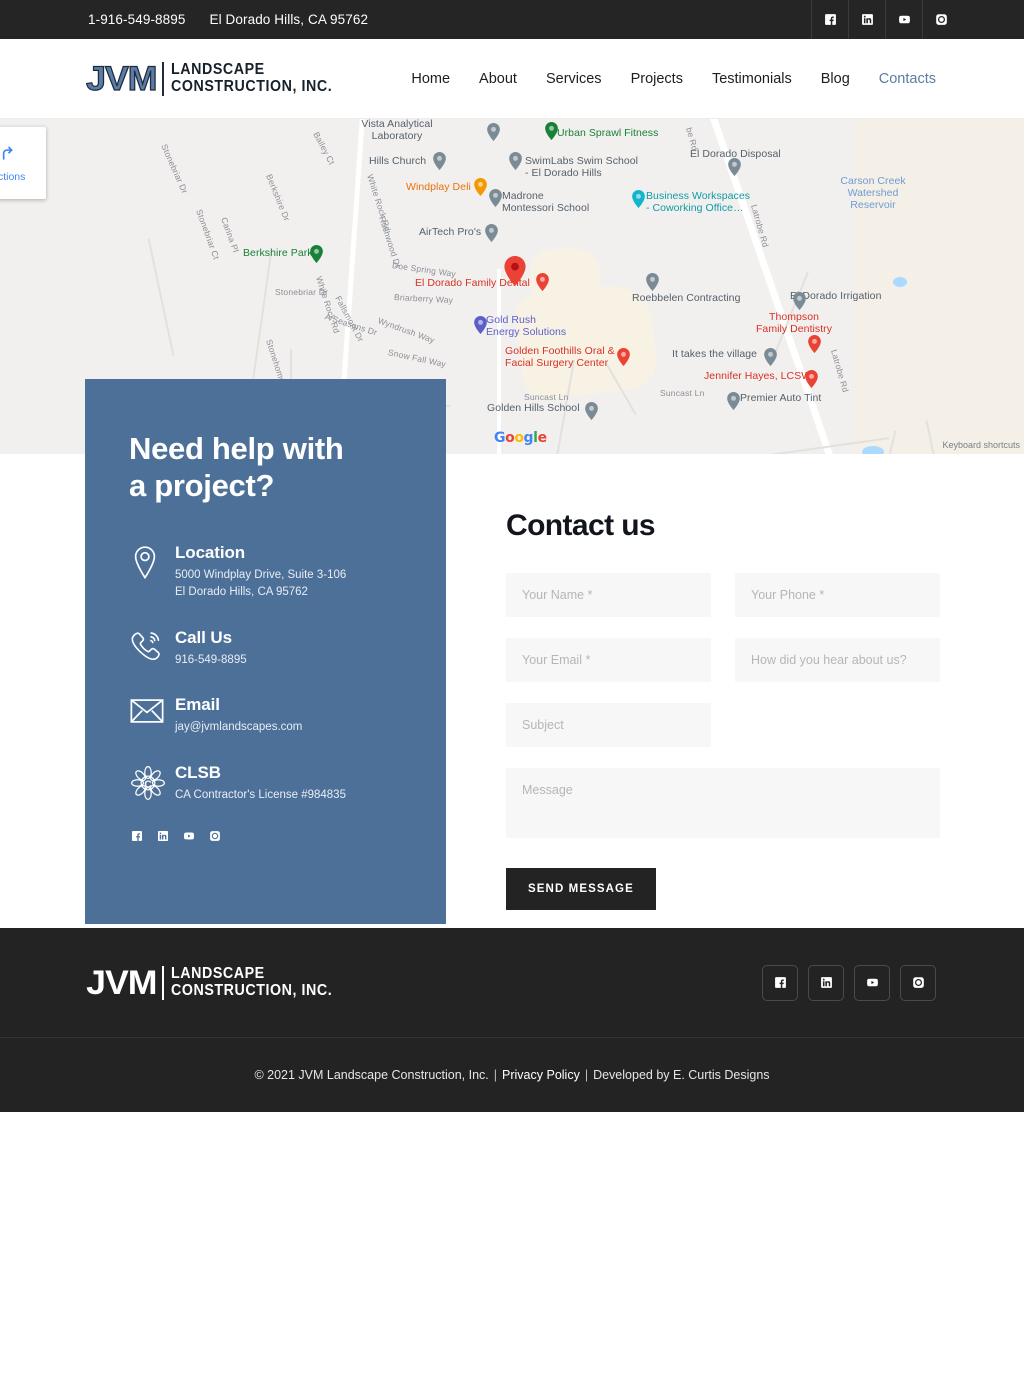  What do you see at coordinates (714, 354) in the screenshot?
I see `map-label: It takes the village` at bounding box center [714, 354].